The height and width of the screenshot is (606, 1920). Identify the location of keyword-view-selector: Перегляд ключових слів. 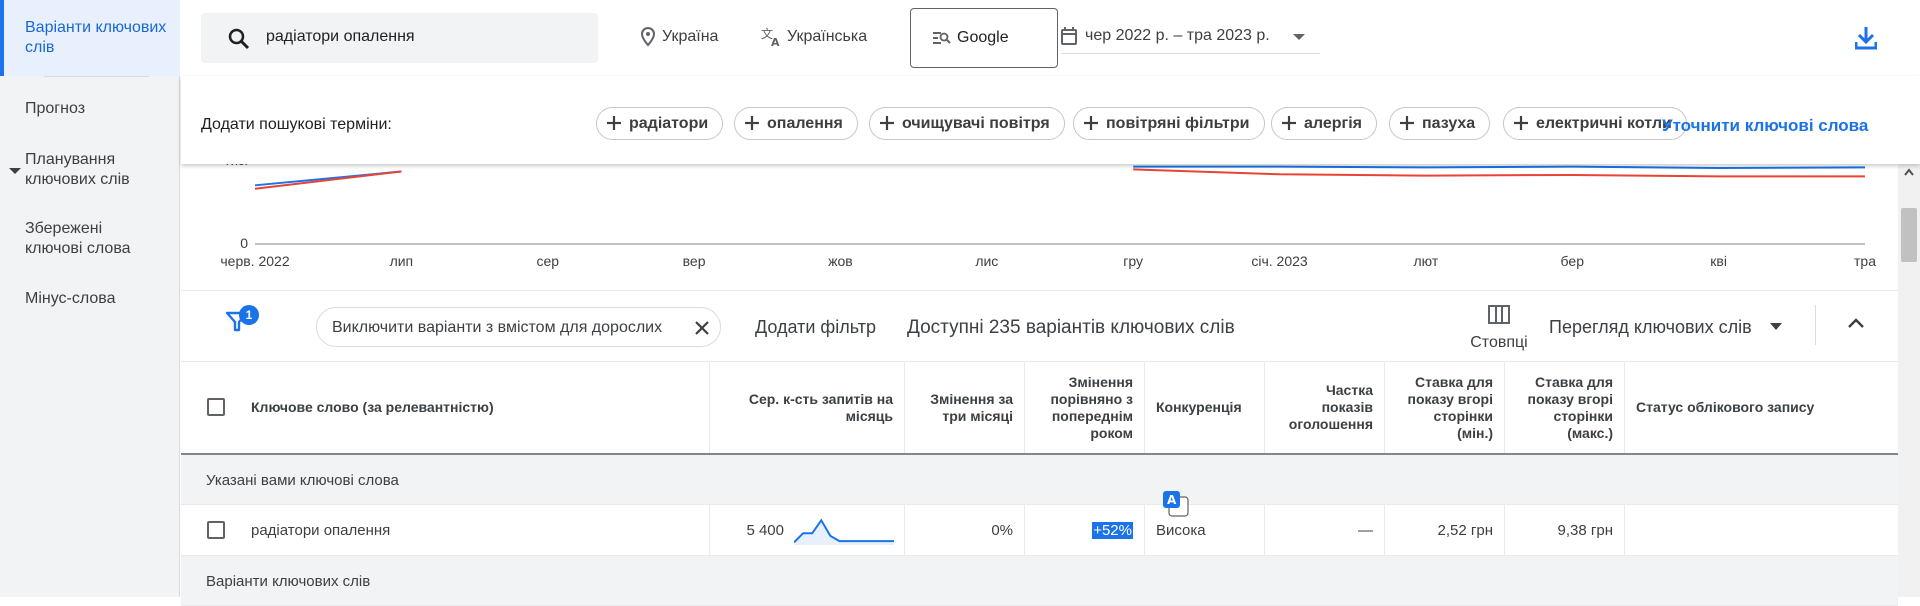
(1650, 327).